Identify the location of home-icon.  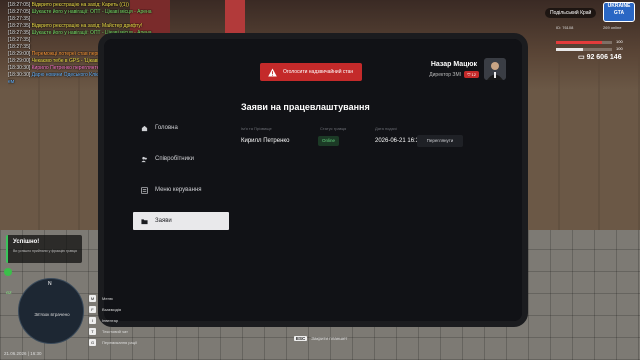
(144, 128).